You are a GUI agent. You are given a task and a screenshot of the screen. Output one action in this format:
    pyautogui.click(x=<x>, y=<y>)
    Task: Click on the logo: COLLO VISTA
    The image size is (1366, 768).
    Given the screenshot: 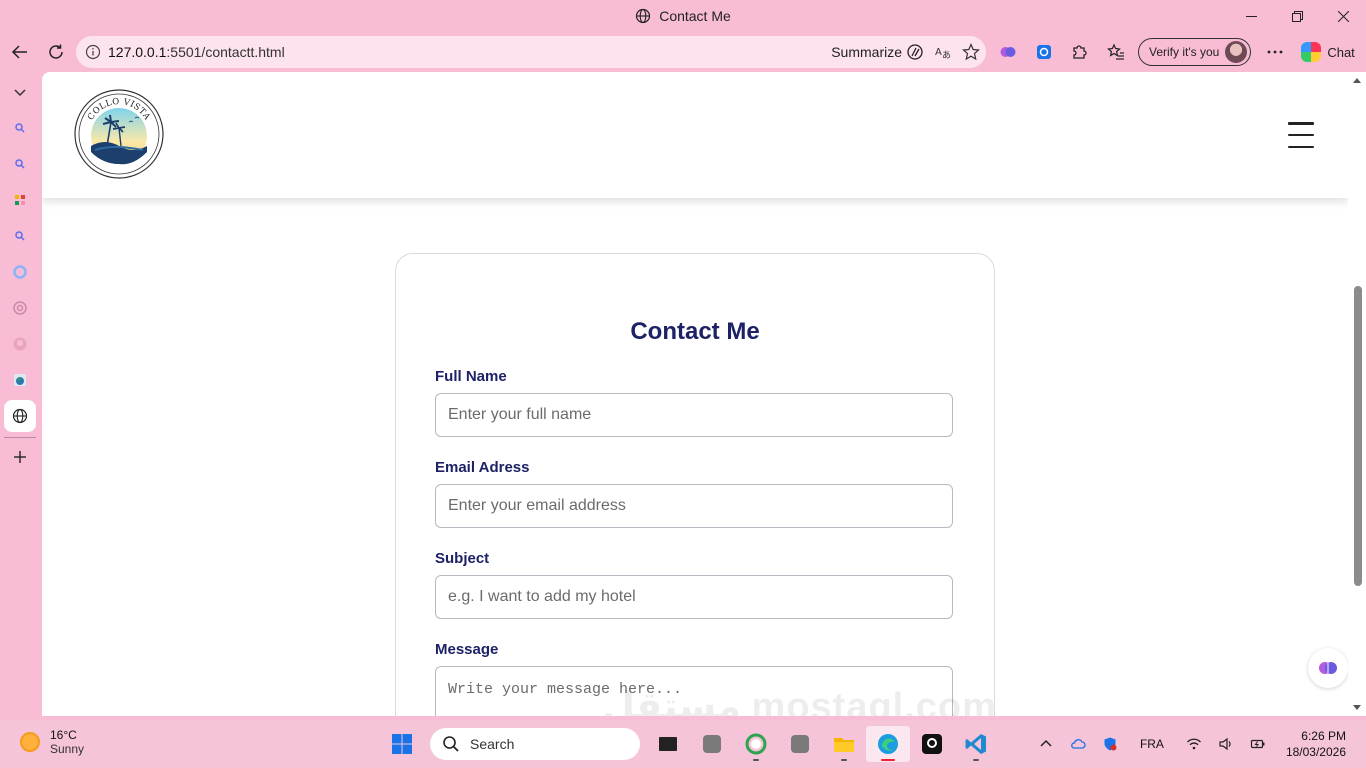 What is the action you would take?
    pyautogui.click(x=119, y=134)
    